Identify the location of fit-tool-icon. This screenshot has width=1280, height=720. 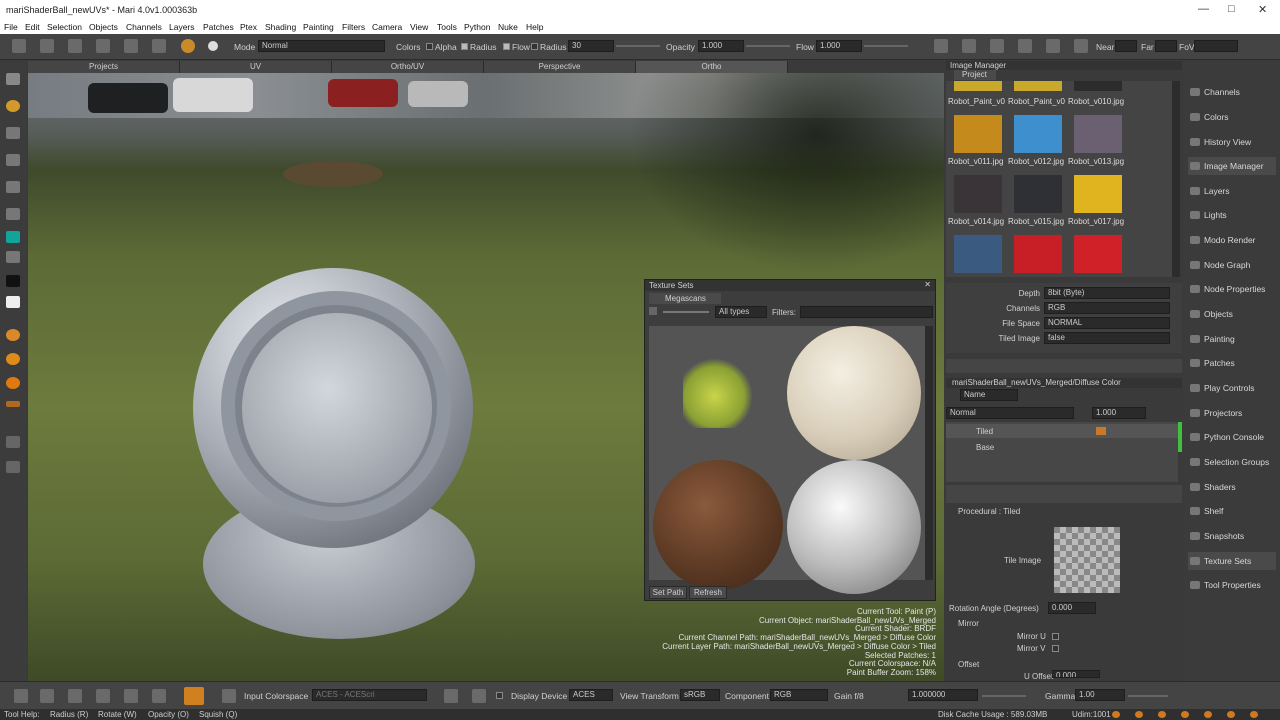
(13, 467).